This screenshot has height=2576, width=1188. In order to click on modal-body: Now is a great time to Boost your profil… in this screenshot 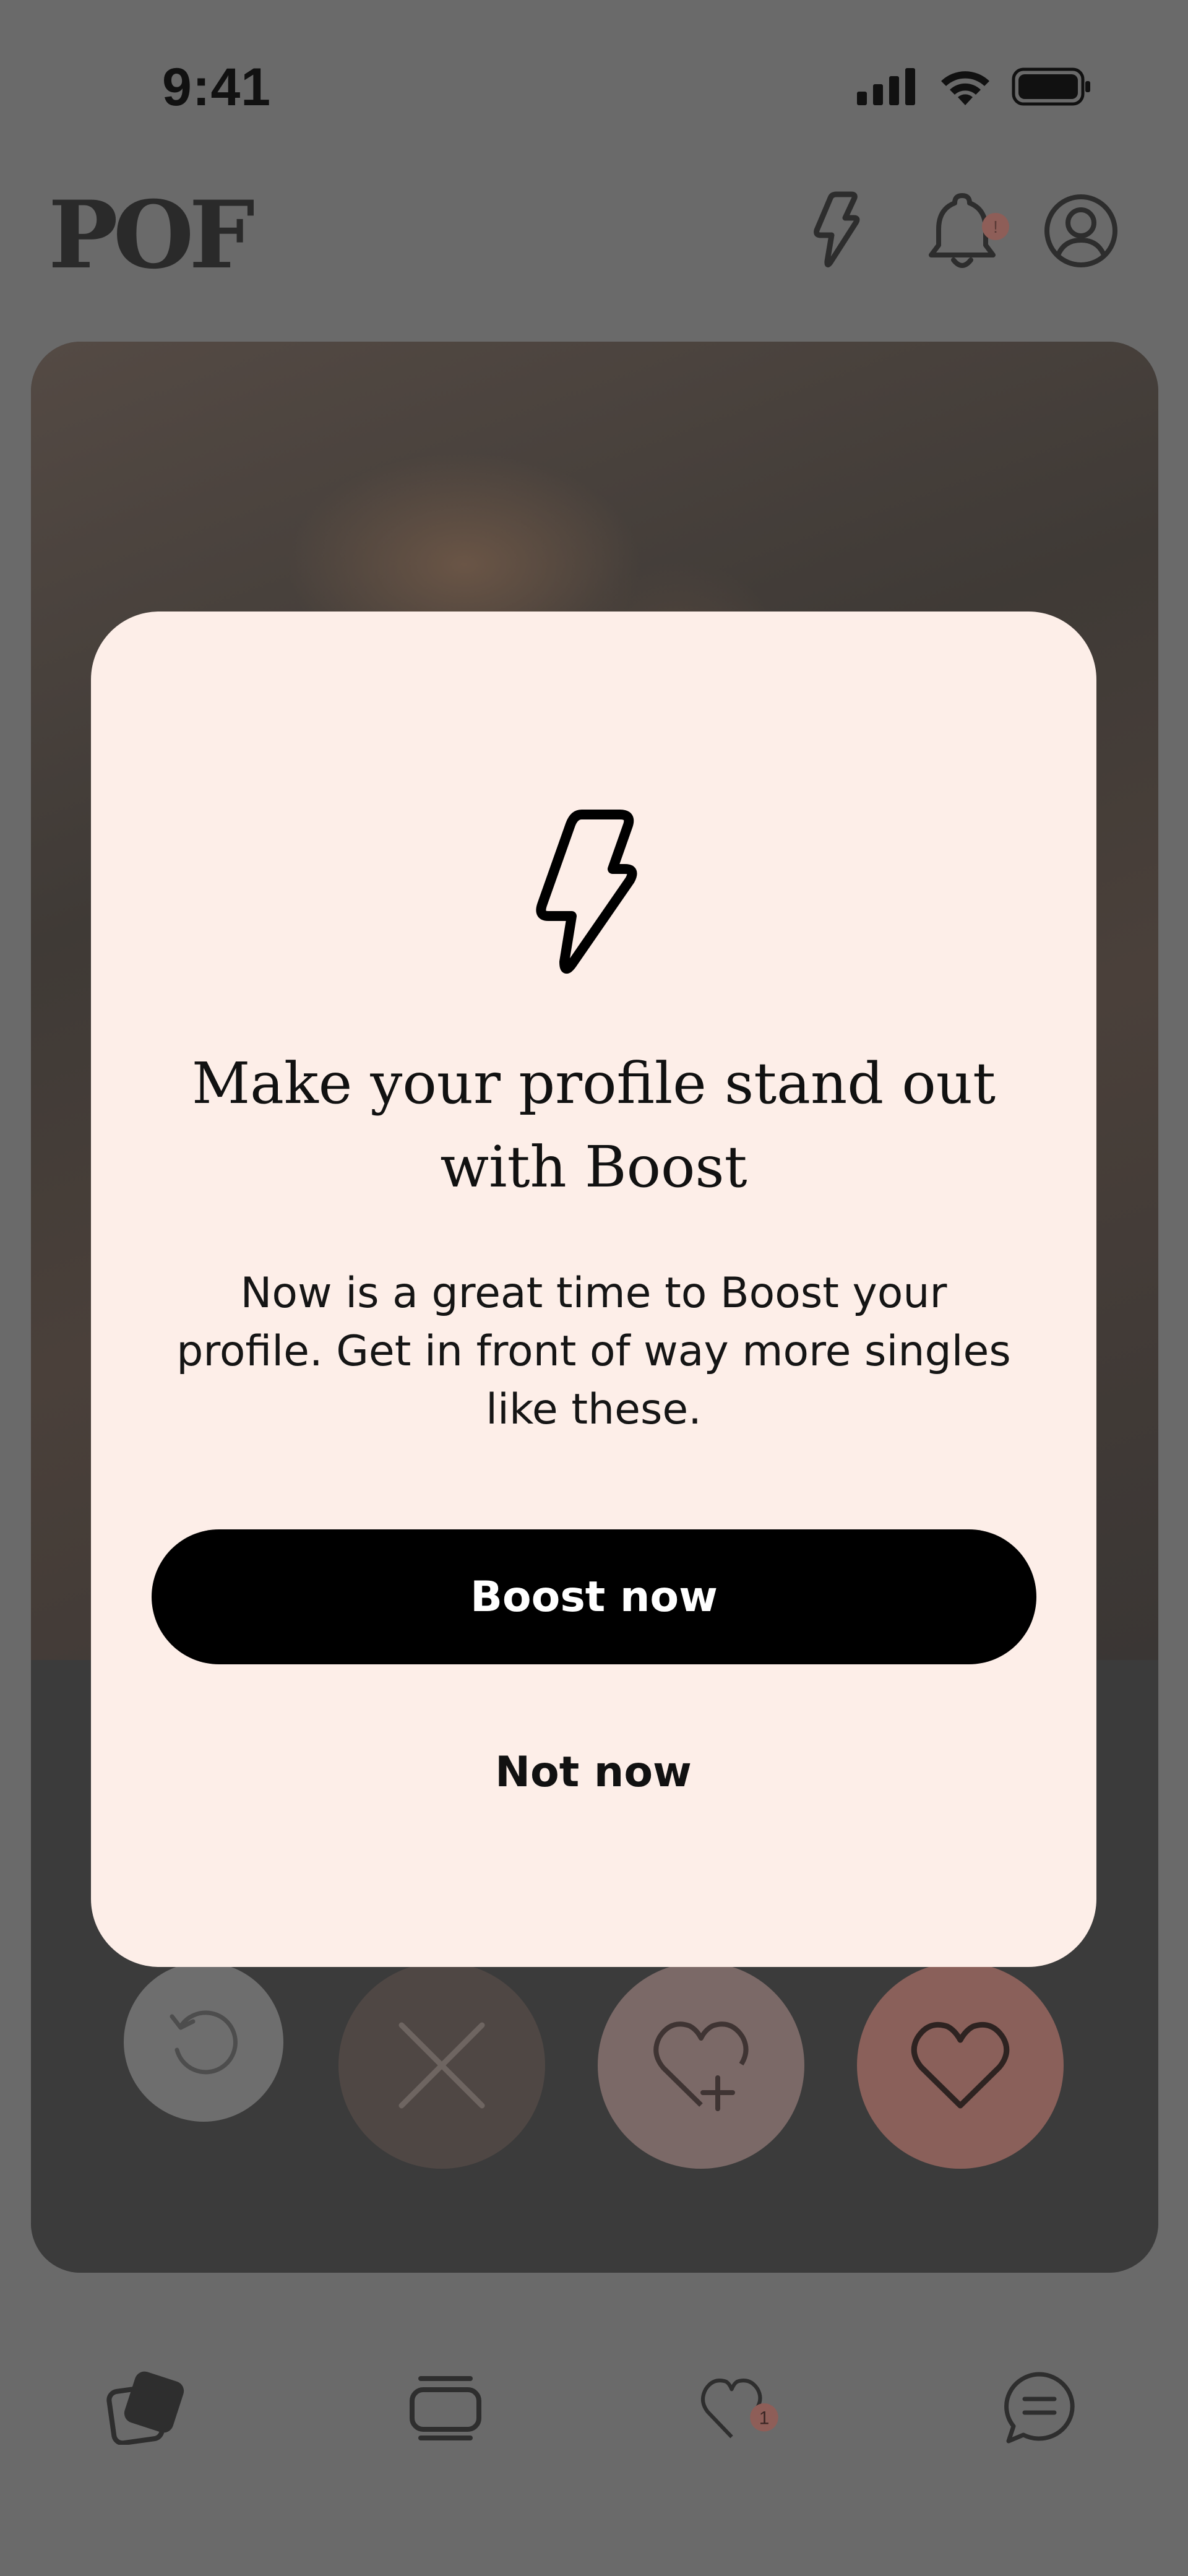, I will do `click(594, 1351)`.